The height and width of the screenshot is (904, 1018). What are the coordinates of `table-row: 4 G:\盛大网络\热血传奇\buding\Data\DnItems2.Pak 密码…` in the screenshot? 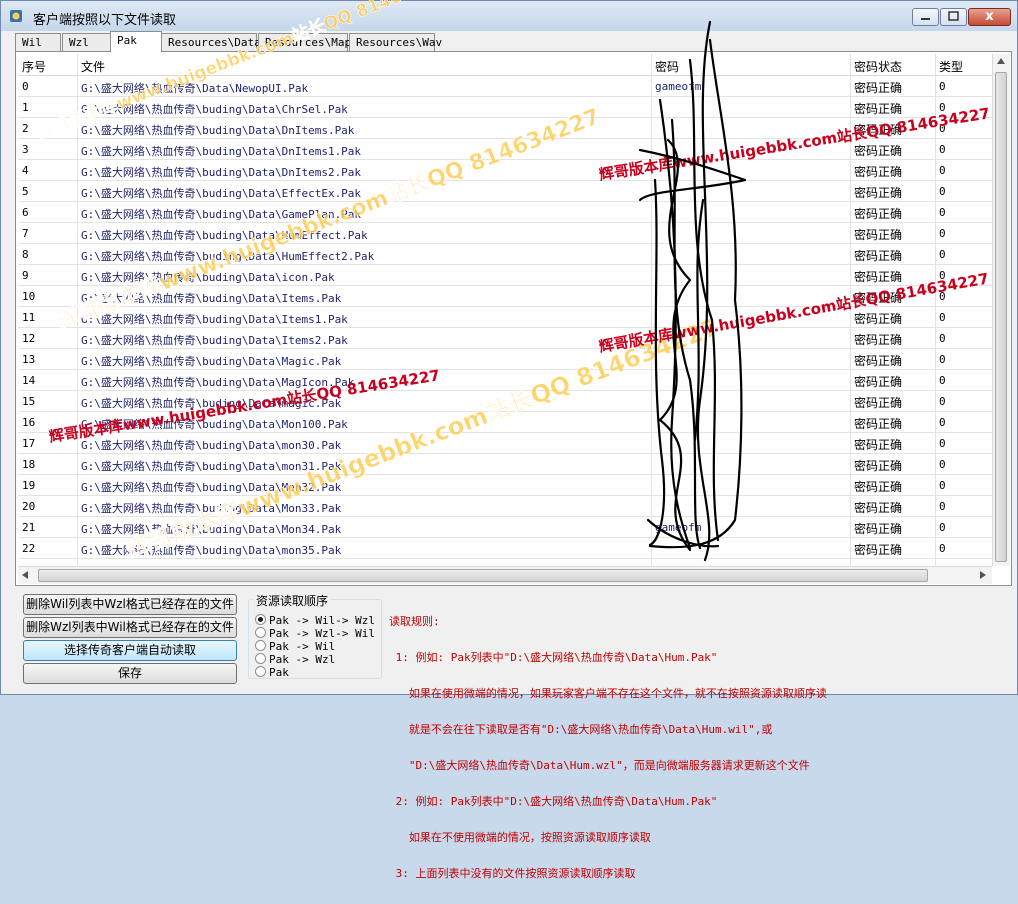 It's located at (505, 170).